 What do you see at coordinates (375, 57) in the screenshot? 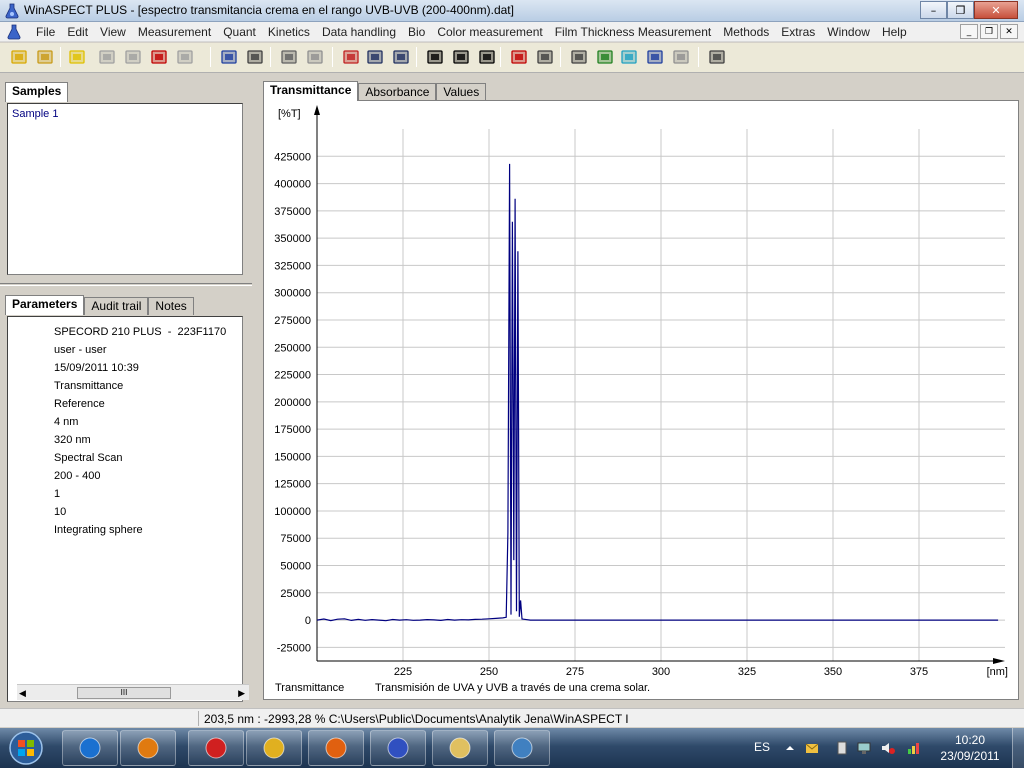
I see `zoom-in-button` at bounding box center [375, 57].